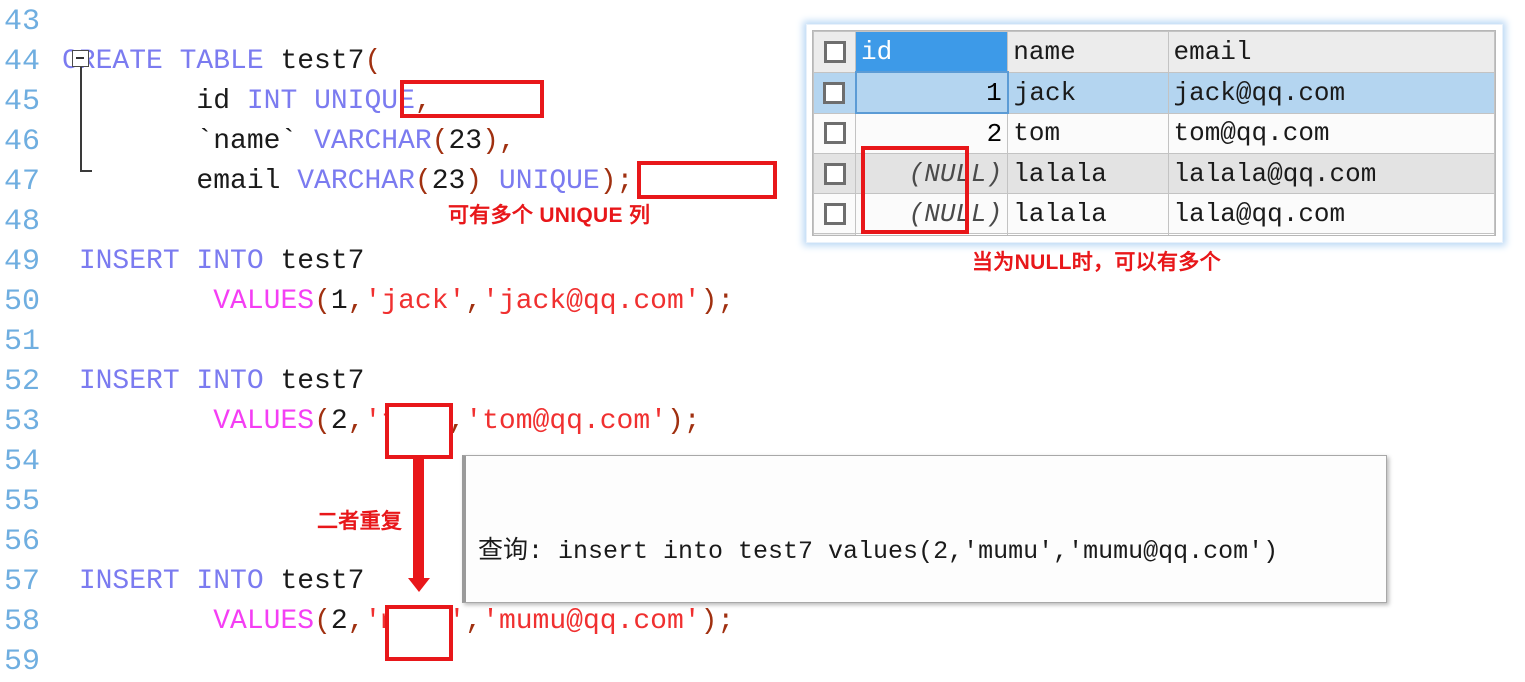  What do you see at coordinates (22, 382) in the screenshot?
I see `line-number: 52` at bounding box center [22, 382].